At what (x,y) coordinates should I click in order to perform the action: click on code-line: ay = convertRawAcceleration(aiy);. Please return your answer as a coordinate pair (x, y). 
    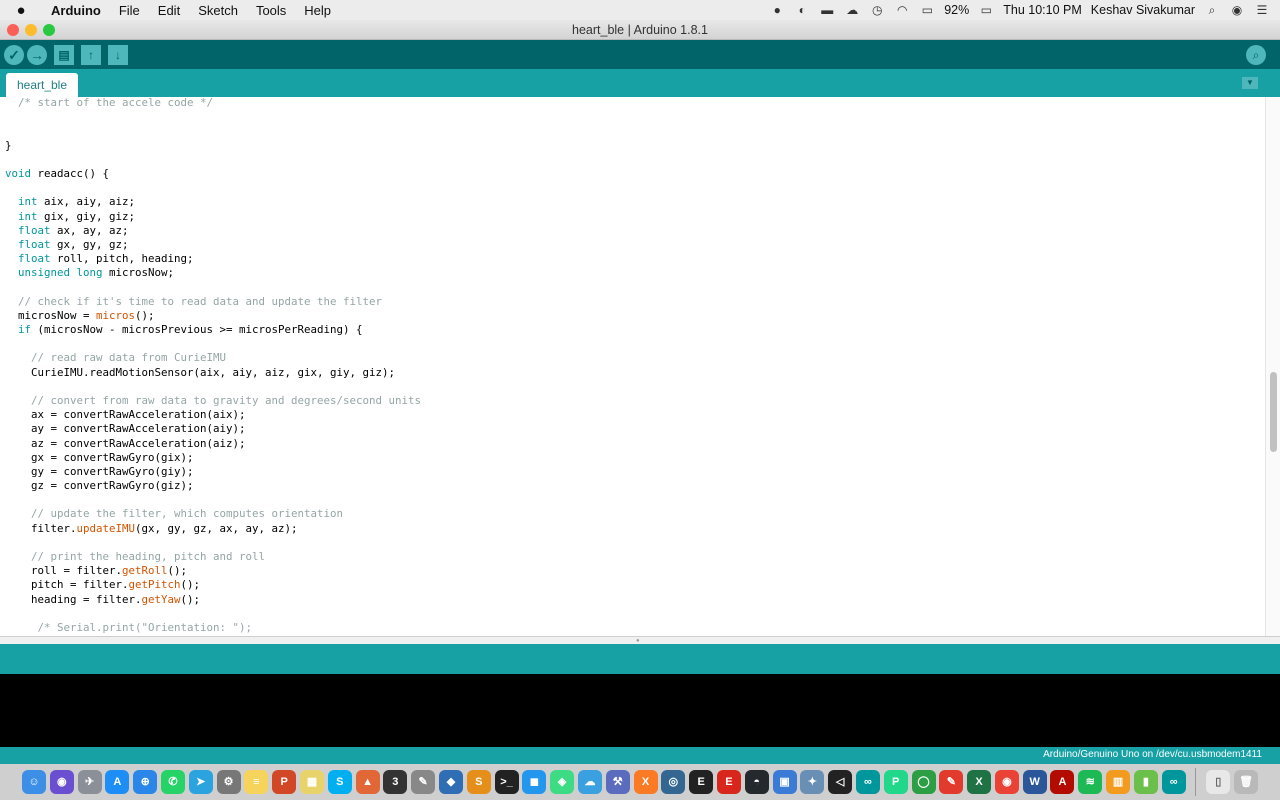
    Looking at the image, I should click on (213, 429).